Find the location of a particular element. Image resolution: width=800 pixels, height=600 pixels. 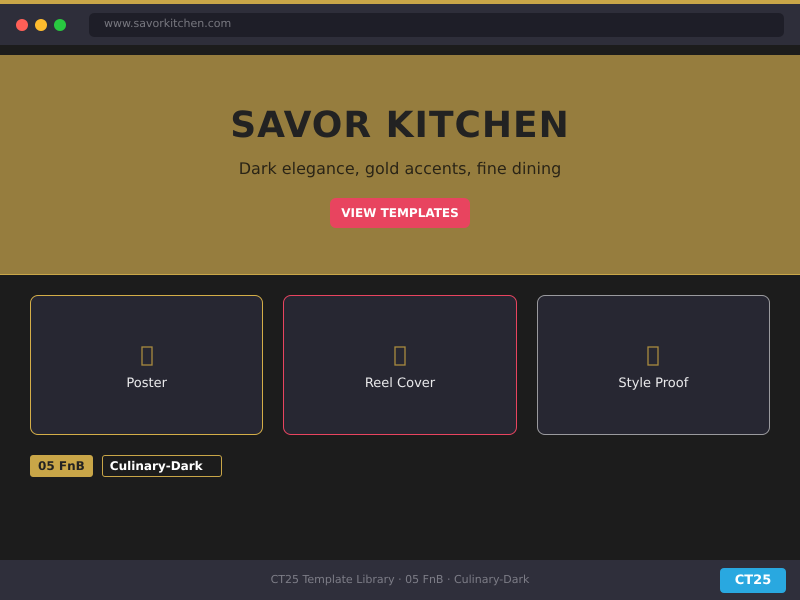

template-card: Style Proof is located at coordinates (653, 365).